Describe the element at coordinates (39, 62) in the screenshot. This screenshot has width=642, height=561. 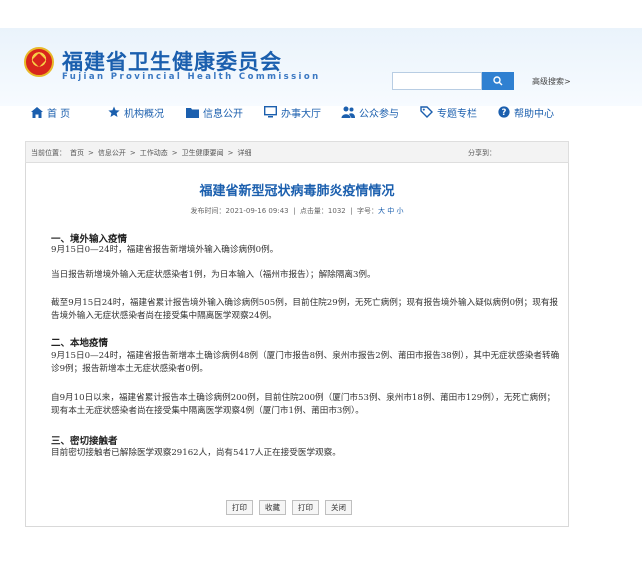
I see `national-emblem-icon` at that location.